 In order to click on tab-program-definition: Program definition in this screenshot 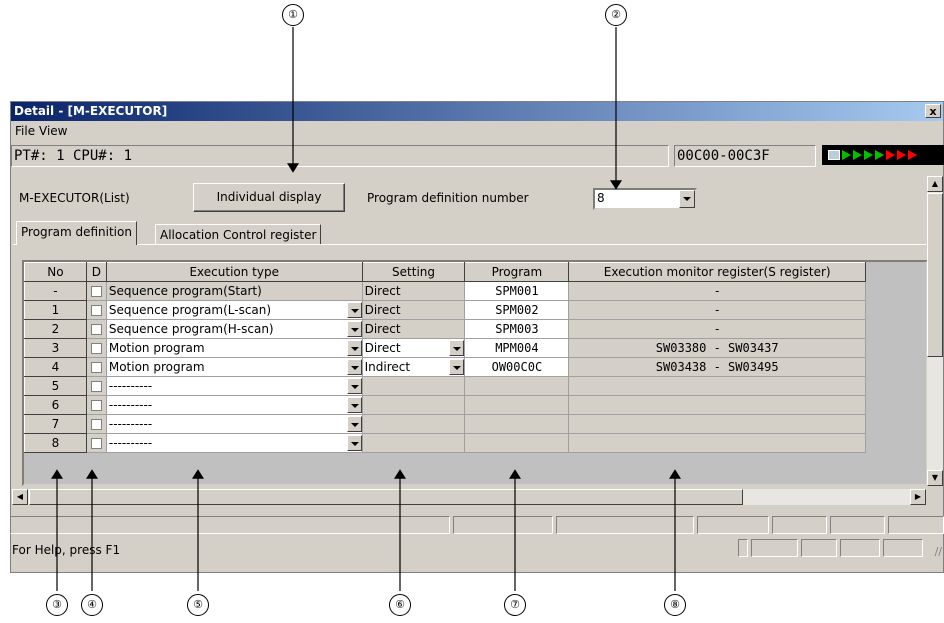, I will do `click(76, 233)`.